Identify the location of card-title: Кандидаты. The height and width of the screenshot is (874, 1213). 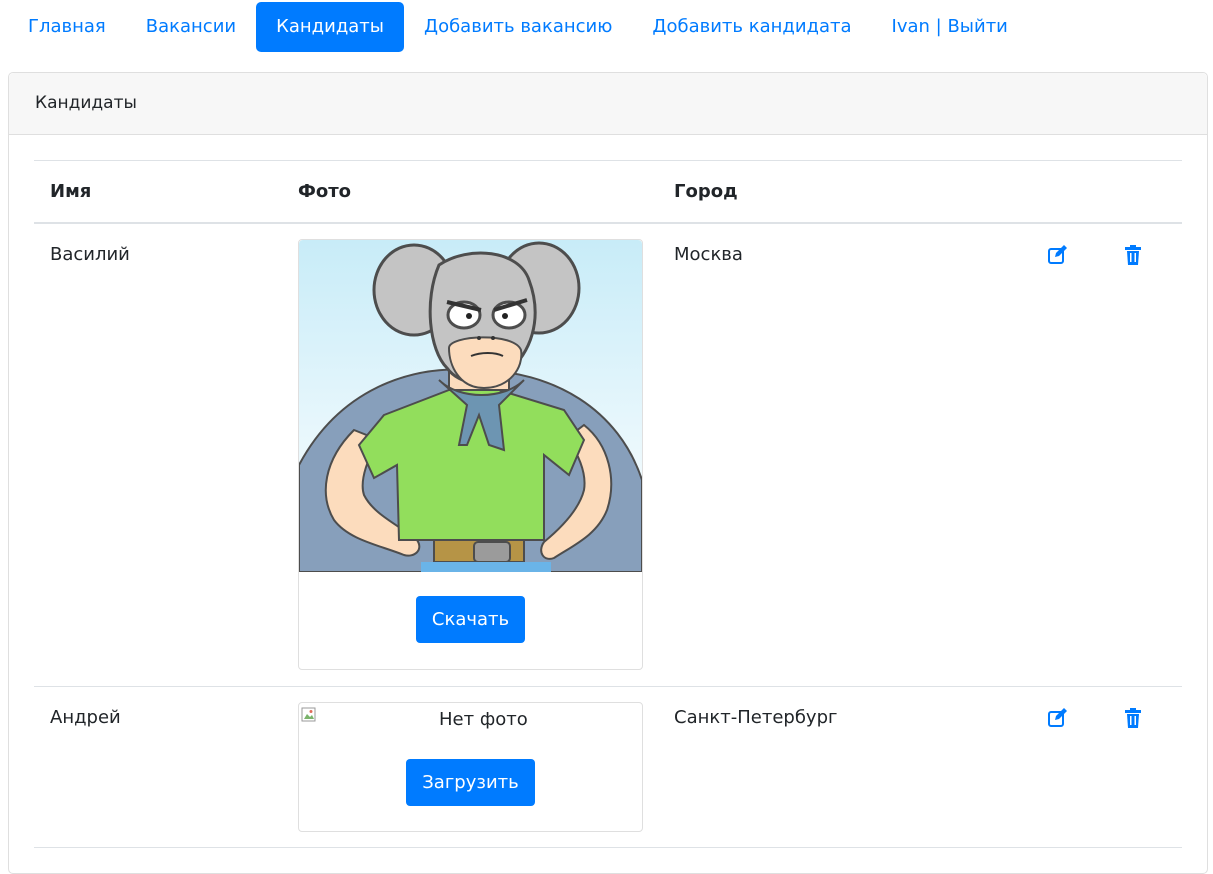
(608, 104).